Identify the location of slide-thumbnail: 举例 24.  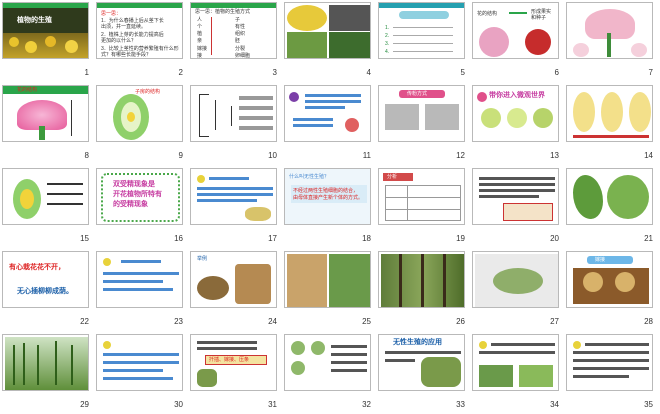
(234, 290).